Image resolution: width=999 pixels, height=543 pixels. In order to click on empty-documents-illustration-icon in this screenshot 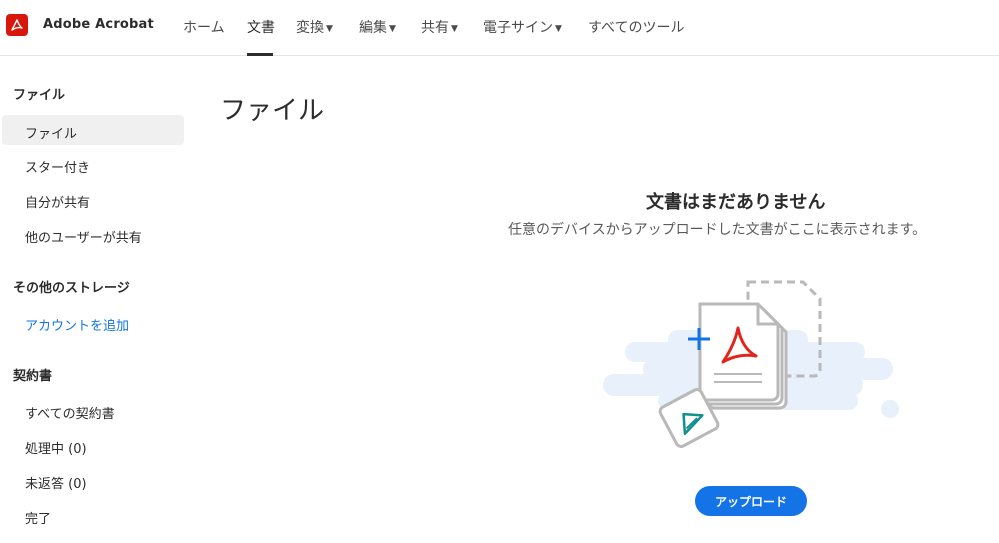, I will do `click(751, 364)`.